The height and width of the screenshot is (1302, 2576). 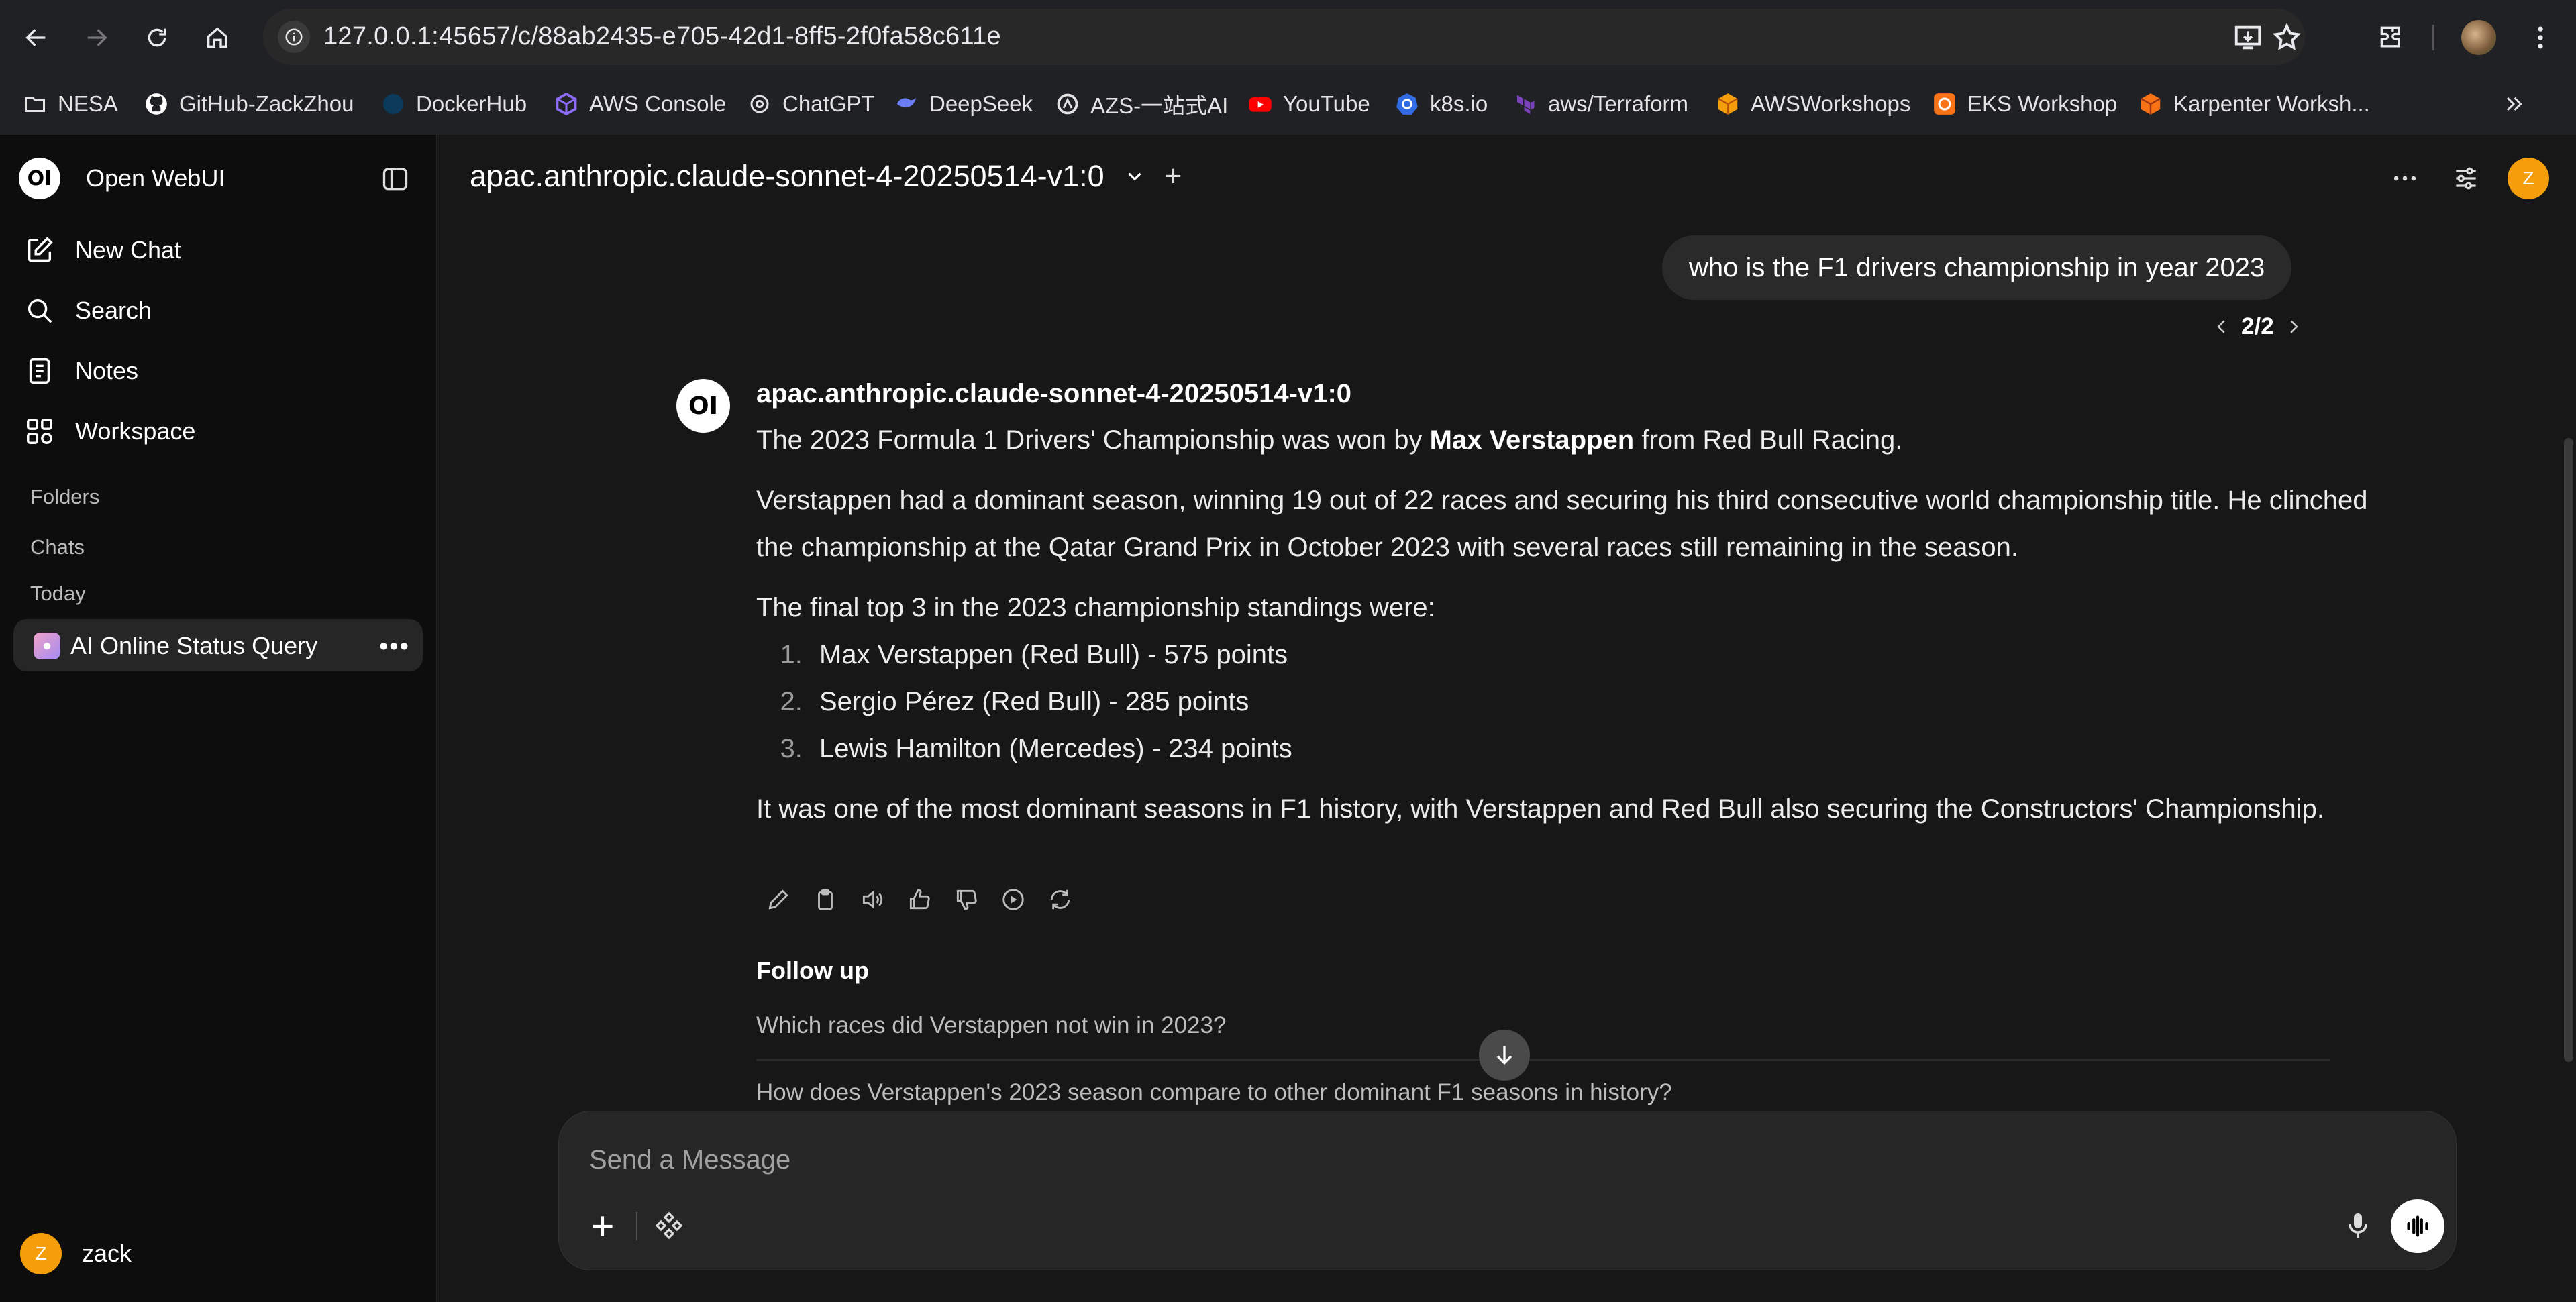 I want to click on chevron-left-icon, so click(x=2222, y=327).